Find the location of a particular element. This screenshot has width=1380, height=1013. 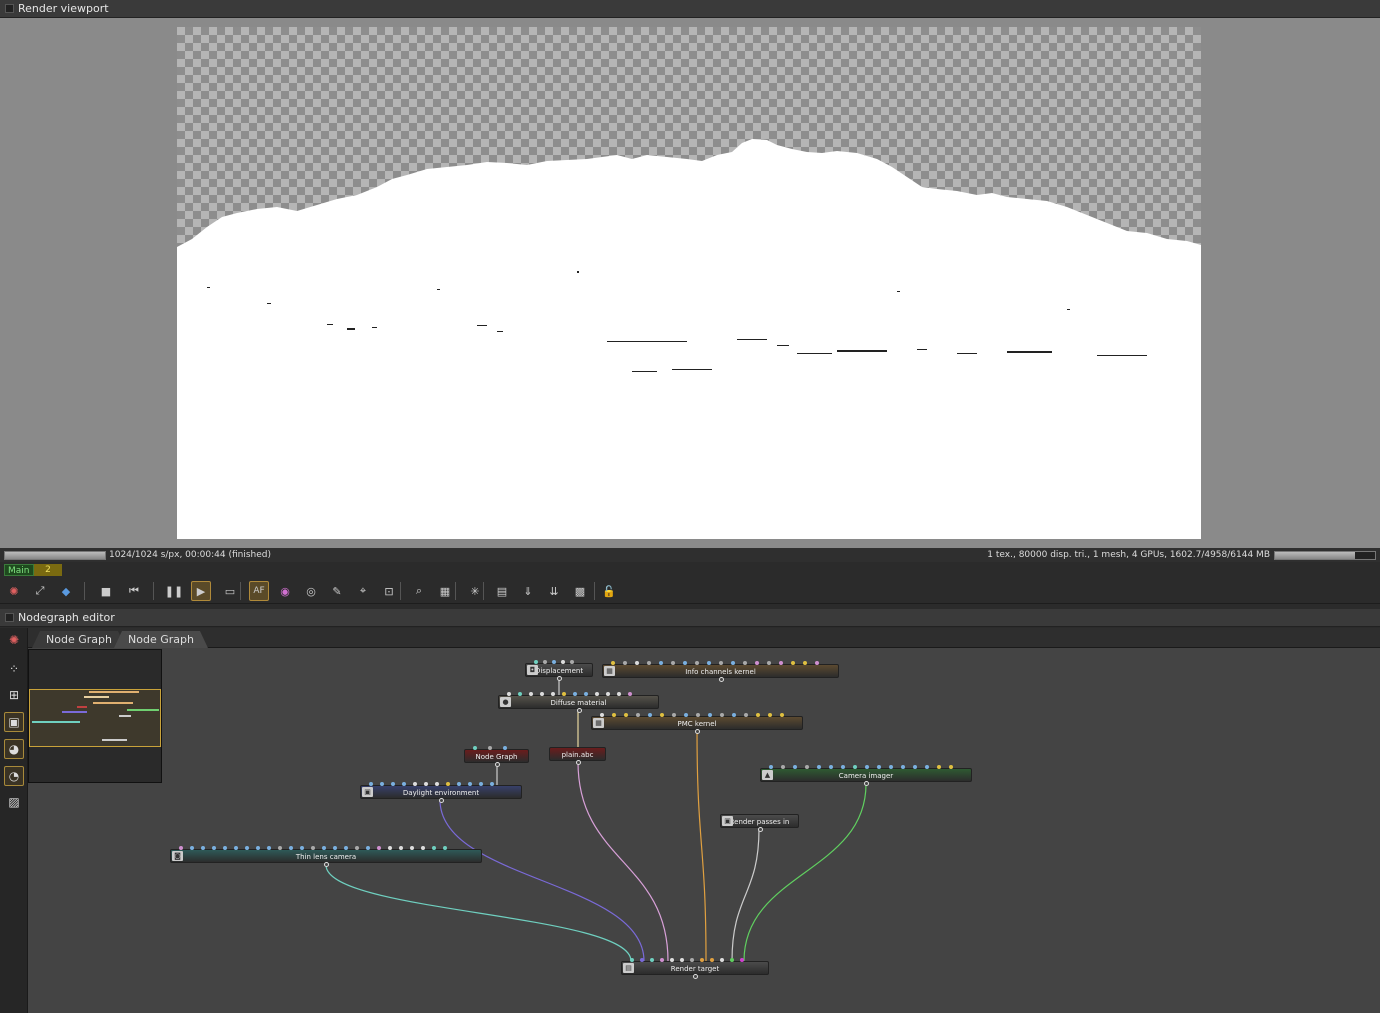

node-plain: plain.abc is located at coordinates (577, 756).